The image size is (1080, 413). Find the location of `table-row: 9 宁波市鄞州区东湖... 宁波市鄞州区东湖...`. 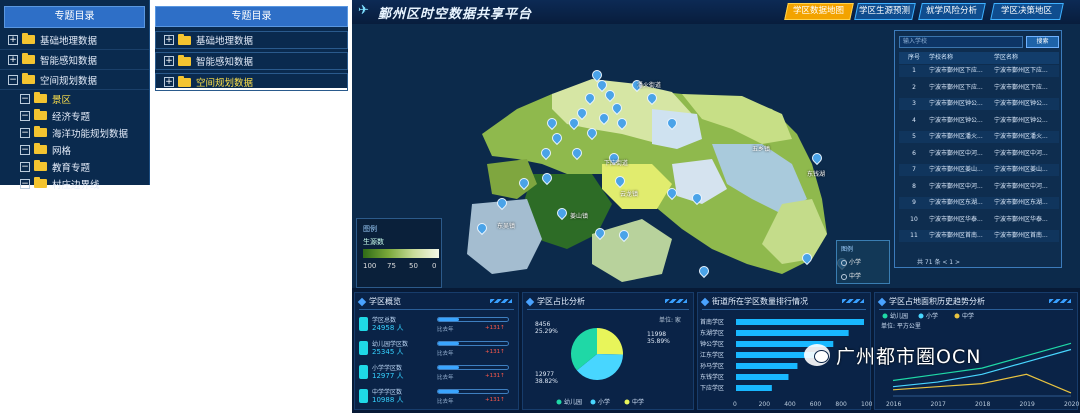

table-row: 9 宁波市鄞州区东湖... 宁波市鄞州区东湖... is located at coordinates (979, 203).